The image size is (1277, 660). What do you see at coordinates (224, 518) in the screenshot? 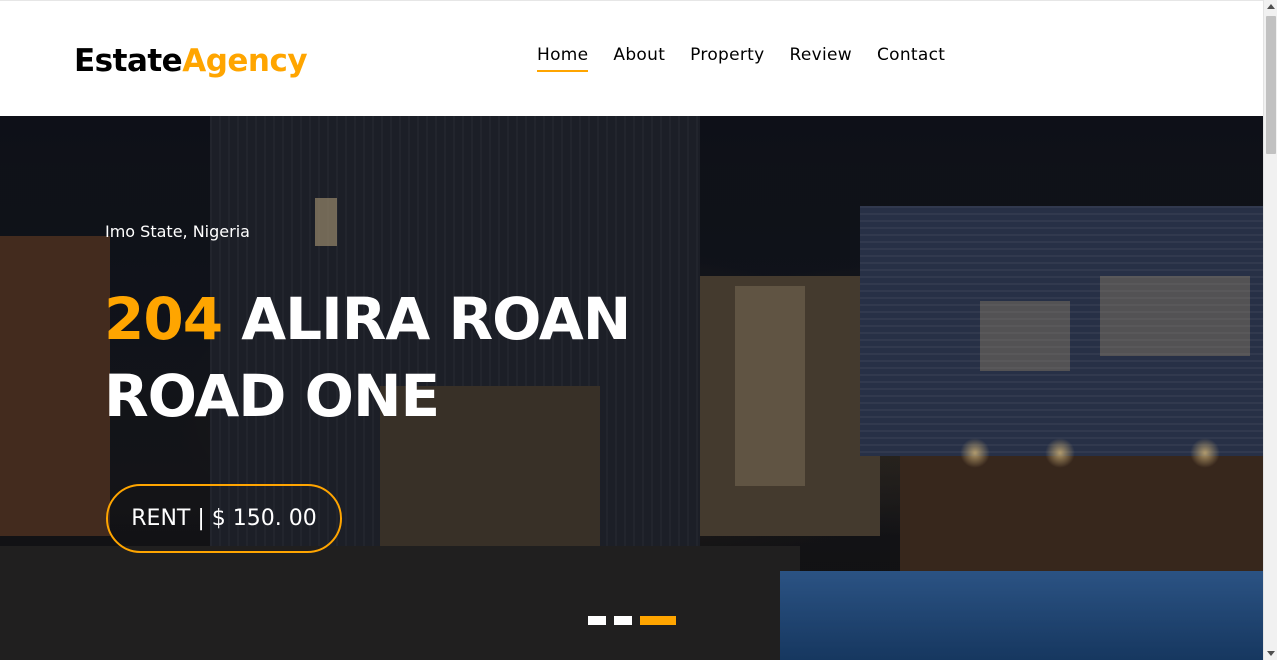
I see `rent-price-button: RENT | $ 150. 00` at bounding box center [224, 518].